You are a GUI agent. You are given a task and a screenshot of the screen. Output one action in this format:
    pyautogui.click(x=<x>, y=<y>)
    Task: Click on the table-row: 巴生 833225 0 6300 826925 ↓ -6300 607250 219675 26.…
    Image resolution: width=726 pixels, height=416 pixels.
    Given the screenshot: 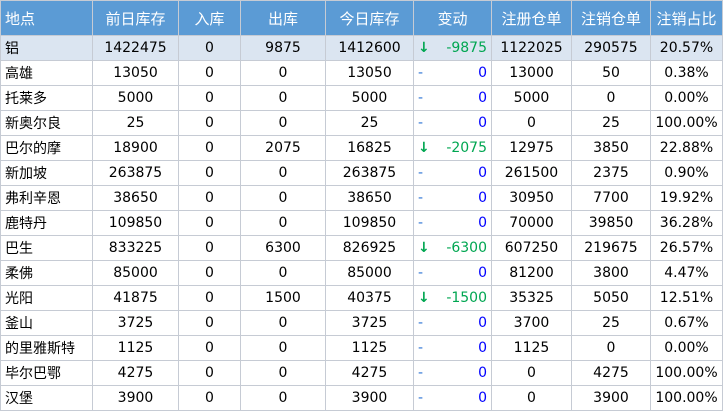 What is the action you would take?
    pyautogui.click(x=361, y=248)
    